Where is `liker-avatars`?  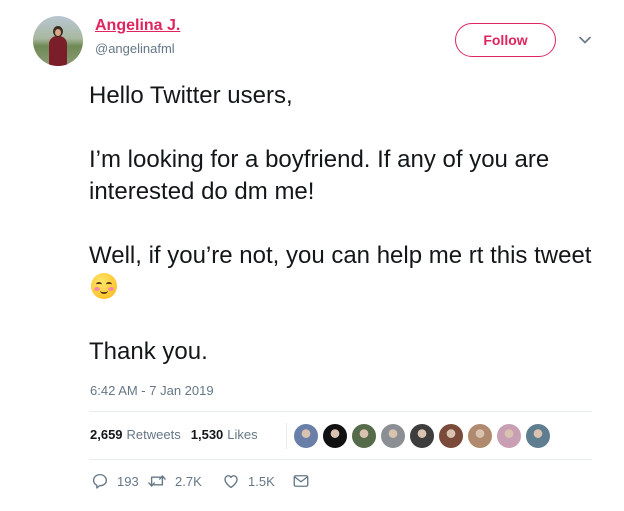 liker-avatars is located at coordinates (420, 436).